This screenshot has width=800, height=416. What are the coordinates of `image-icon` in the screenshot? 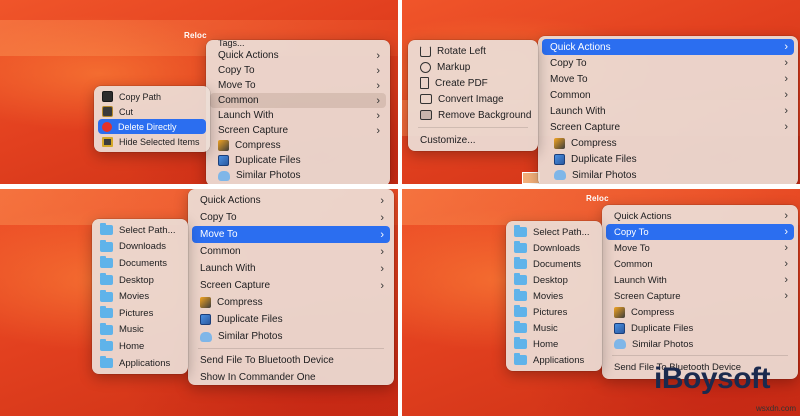 It's located at (426, 99).